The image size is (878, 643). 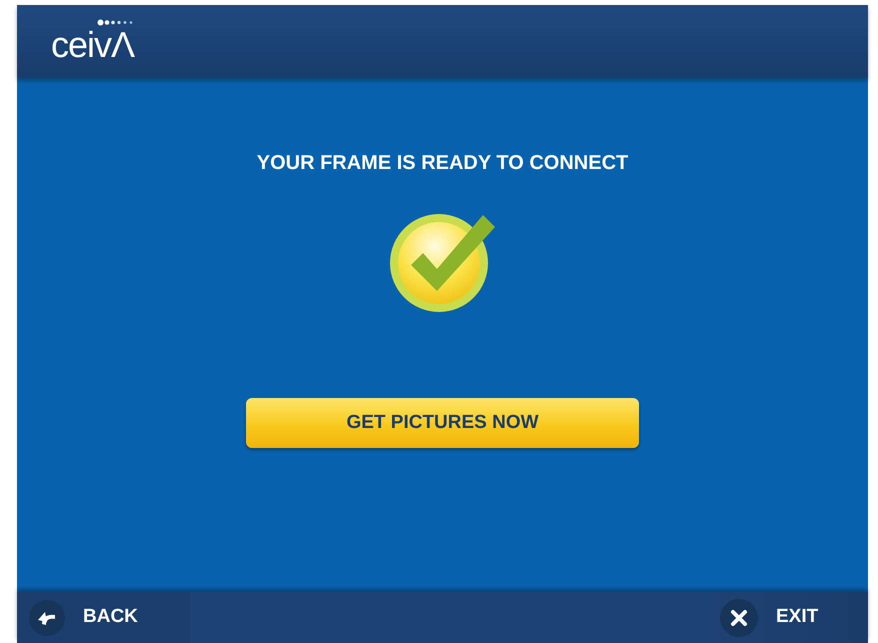 I want to click on dots-icon, so click(x=116, y=22).